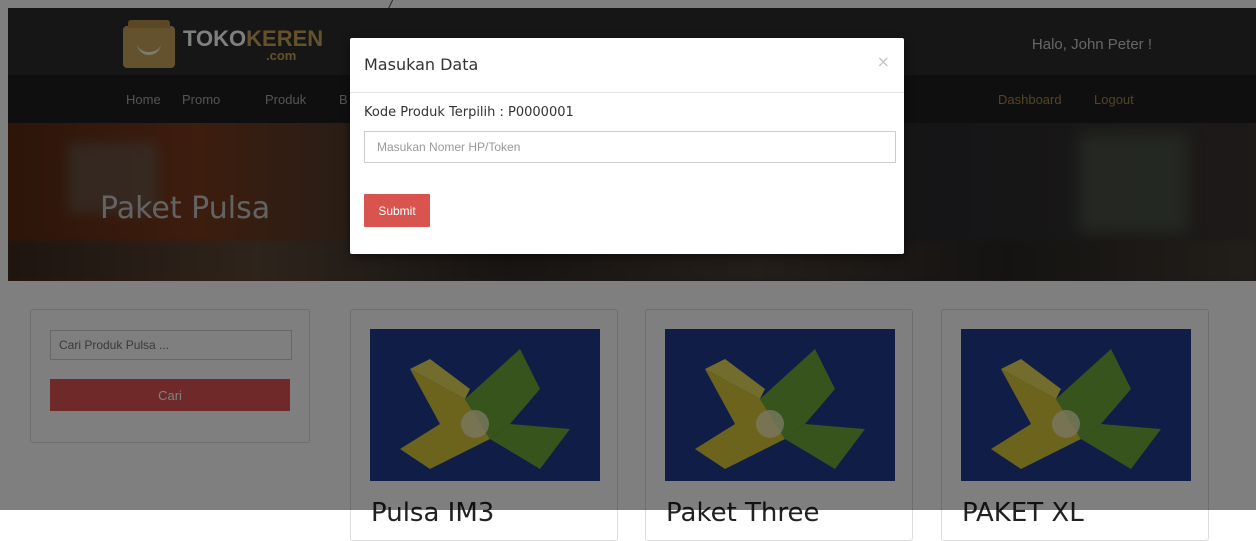  I want to click on modal-title: Masukan Data, so click(421, 64).